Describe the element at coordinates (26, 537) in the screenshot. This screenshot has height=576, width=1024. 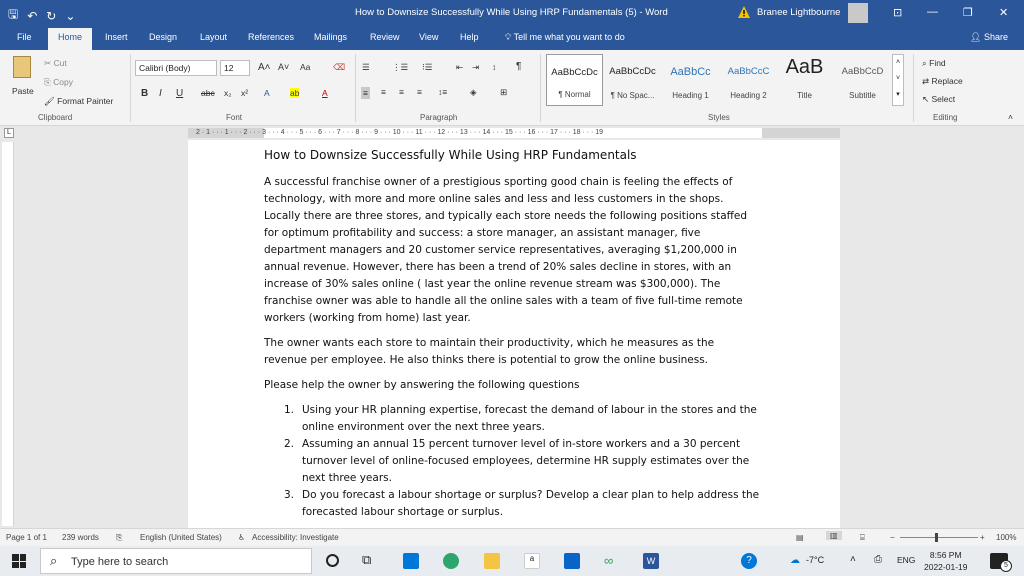
I see `page-count: Page 1 of 1` at that location.